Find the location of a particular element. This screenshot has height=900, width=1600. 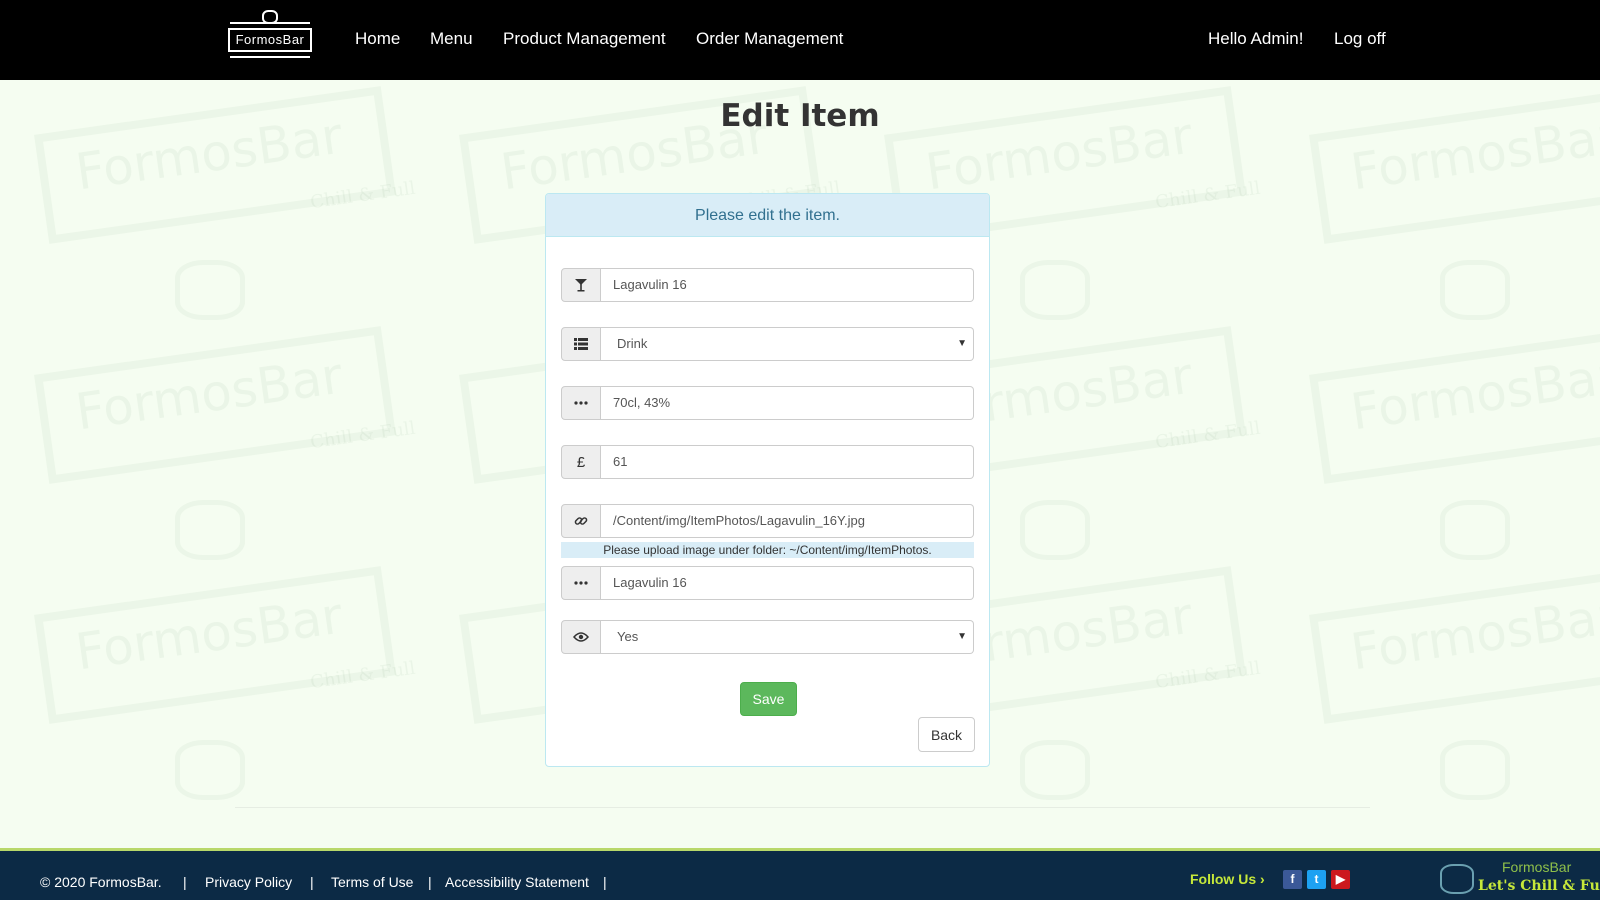

nav-menu-link: Menu is located at coordinates (451, 39).